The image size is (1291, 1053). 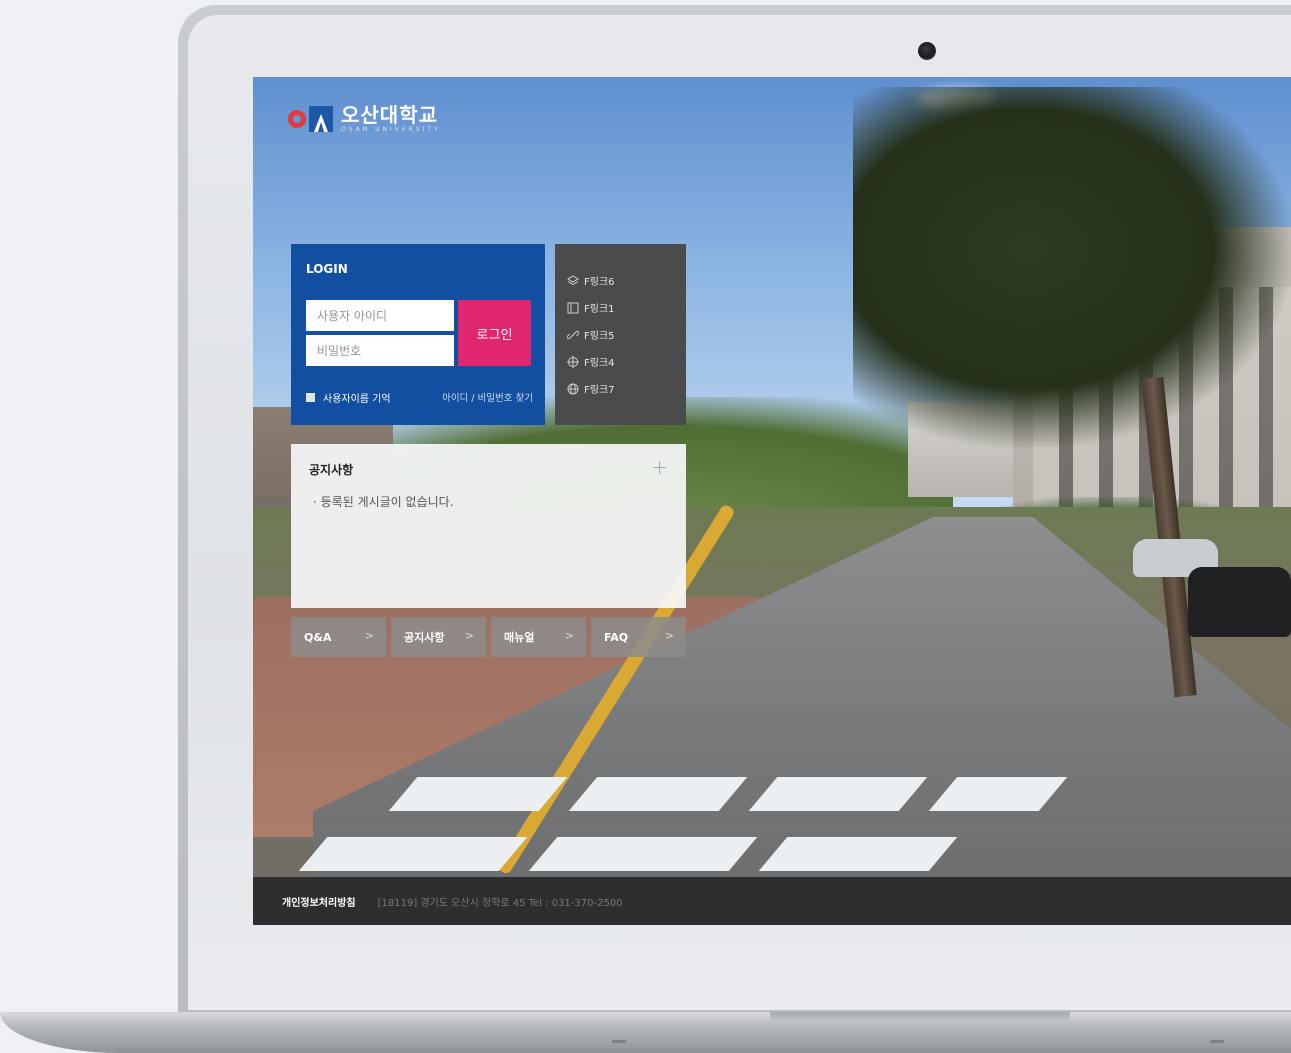 What do you see at coordinates (645, 1032) in the screenshot?
I see `laptop-base` at bounding box center [645, 1032].